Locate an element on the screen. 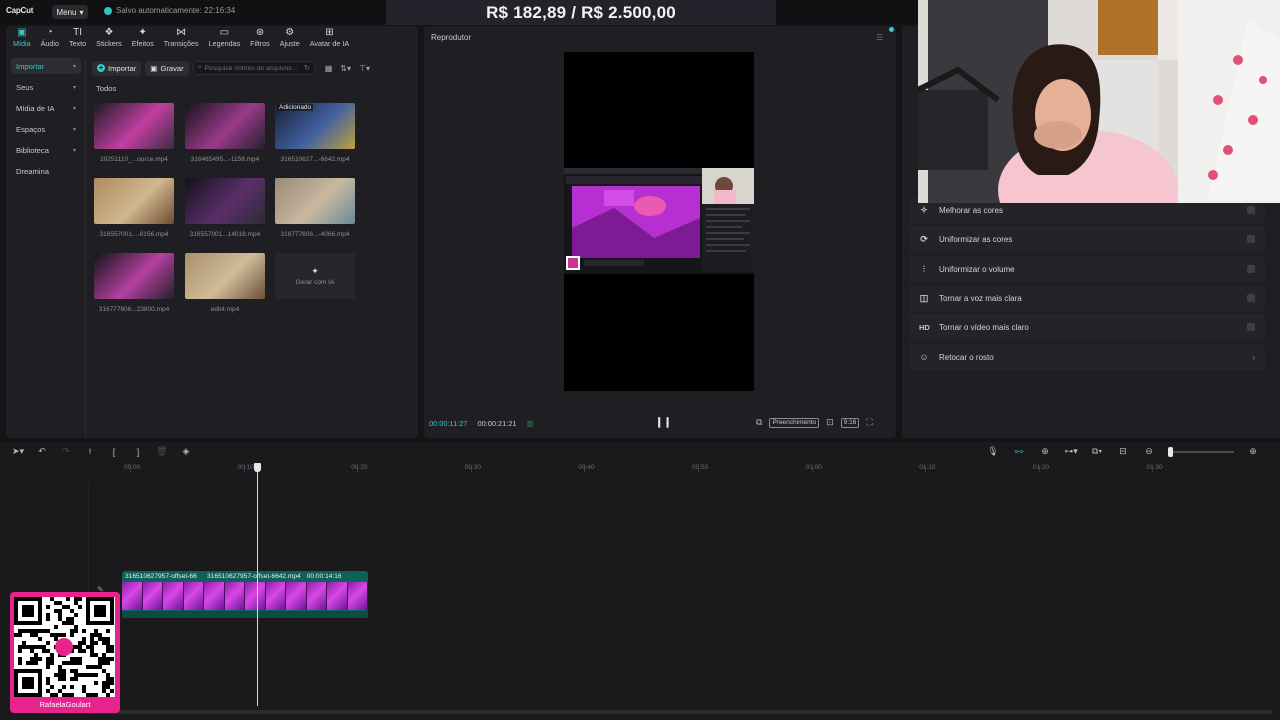 Image resolution: width=1280 pixels, height=720 pixels. preview-axis-icon: ⧉▾ is located at coordinates (1097, 451).